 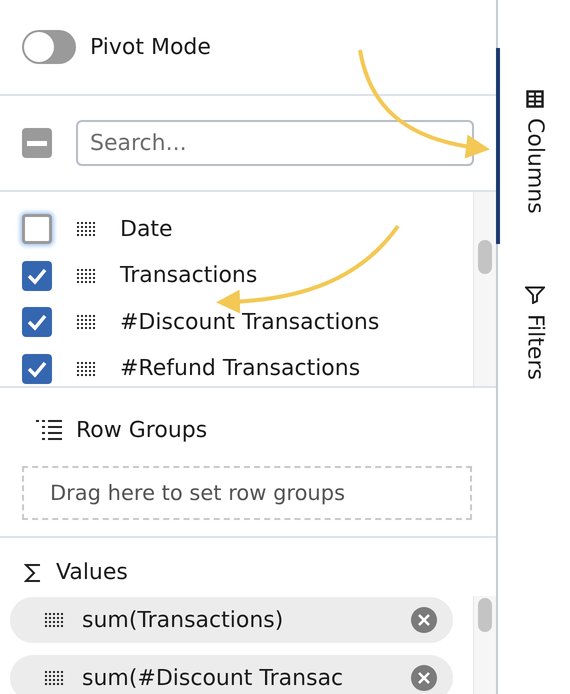 I want to click on row-groups-drop-zone: Drag here to set row groups, so click(x=247, y=493).